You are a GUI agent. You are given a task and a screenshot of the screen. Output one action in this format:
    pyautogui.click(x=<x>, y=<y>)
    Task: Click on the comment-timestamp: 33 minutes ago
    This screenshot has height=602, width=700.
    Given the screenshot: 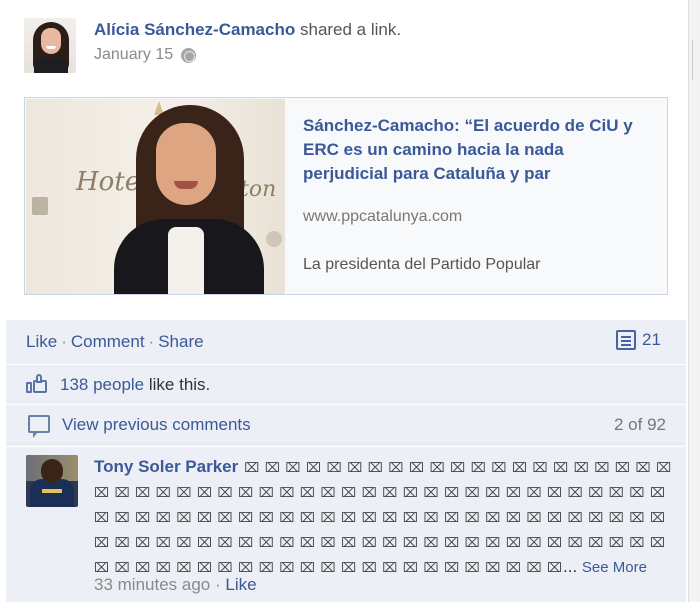 What is the action you would take?
    pyautogui.click(x=152, y=584)
    